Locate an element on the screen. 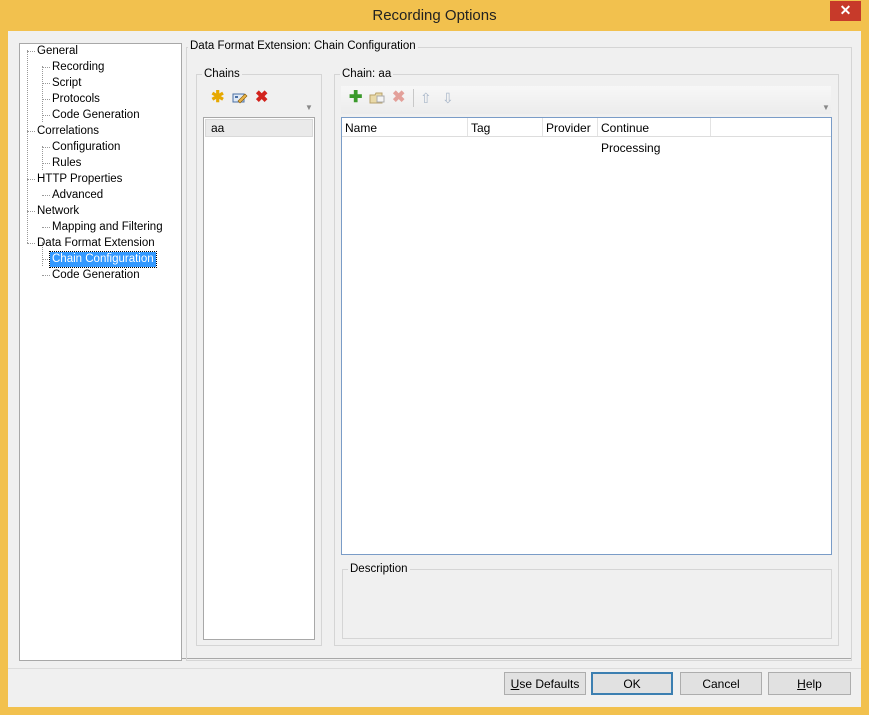 This screenshot has width=869, height=715. description-box is located at coordinates (587, 604).